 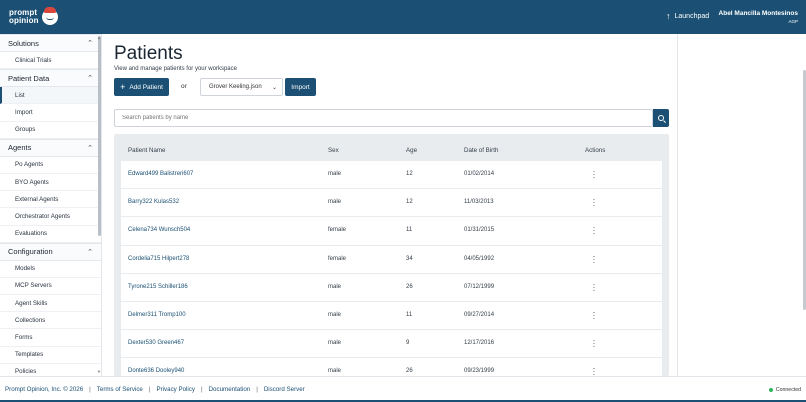 What do you see at coordinates (692, 16) in the screenshot?
I see `launchpad-label: Launchpad` at bounding box center [692, 16].